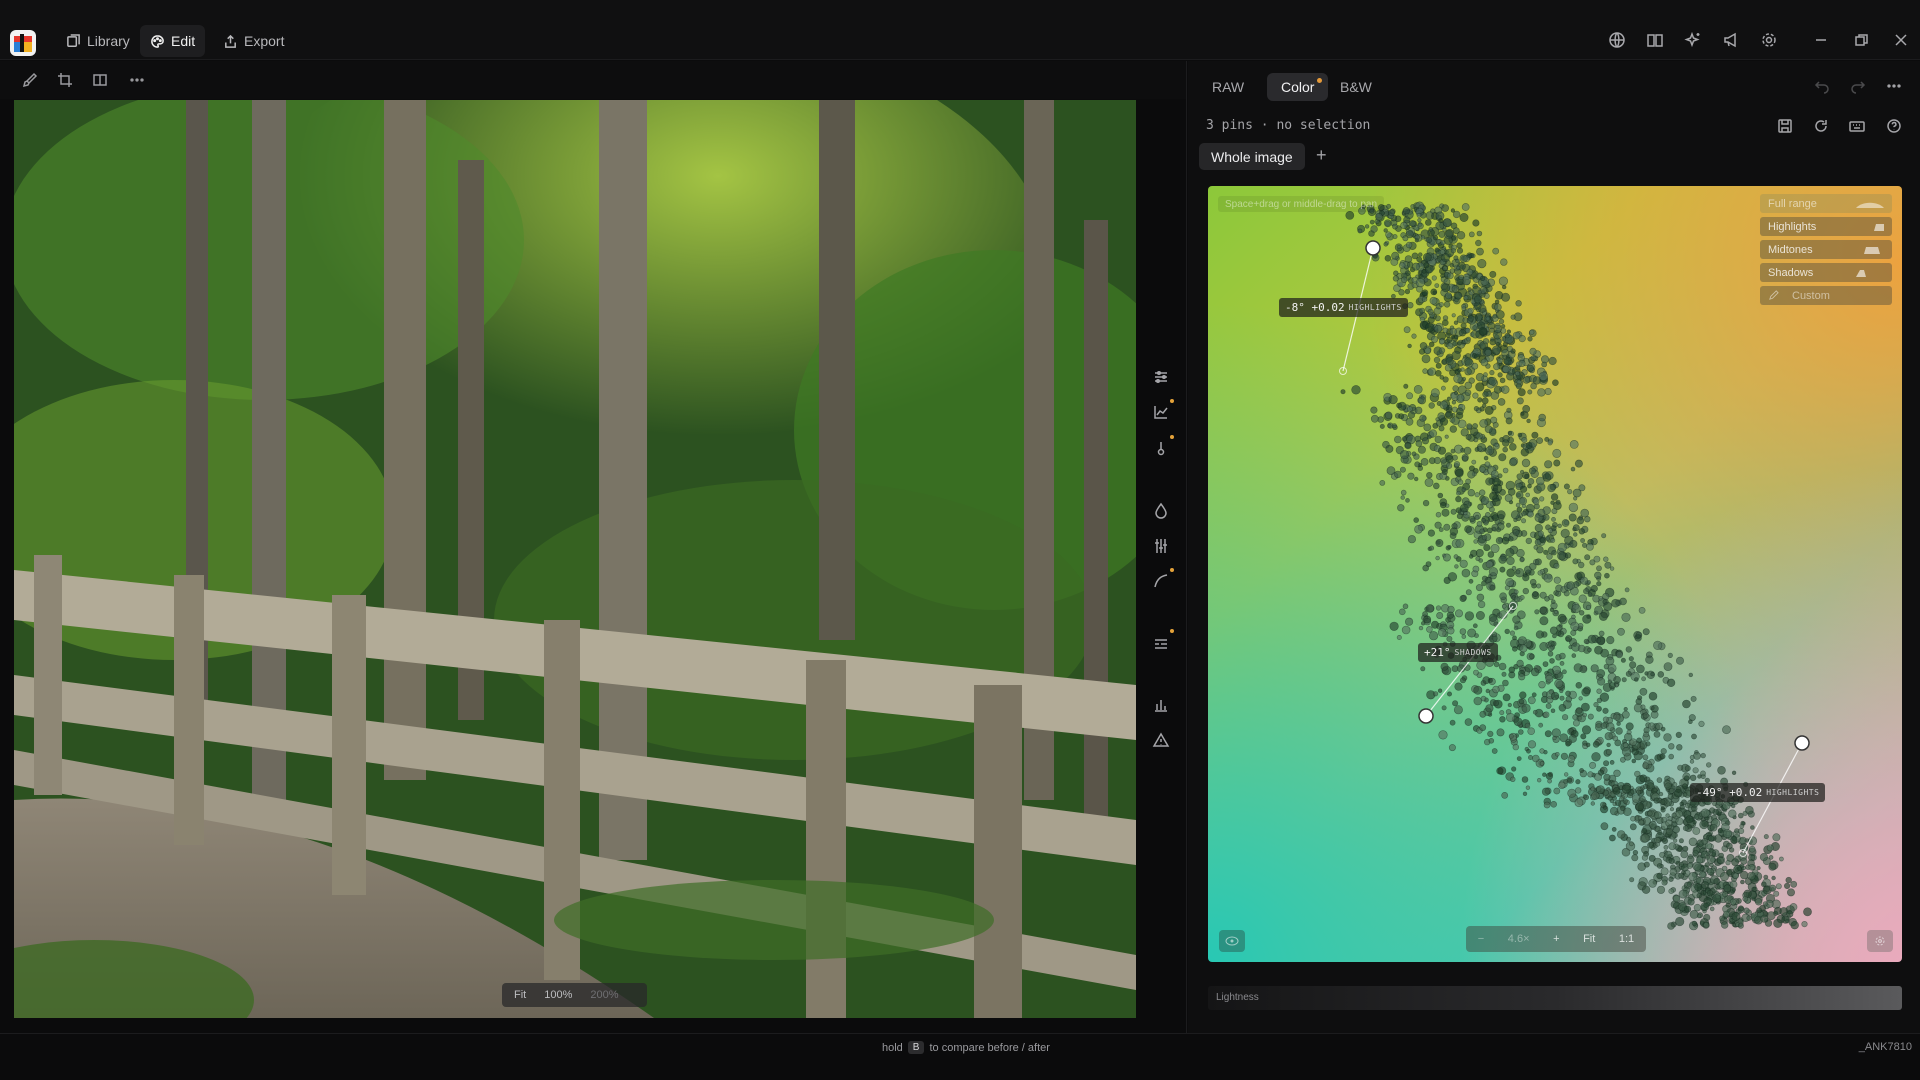 Image resolution: width=1920 pixels, height=1080 pixels. Describe the element at coordinates (1343, 307) in the screenshot. I see `pin-label: -8° +0.02 HIGHLIGHTS` at that location.